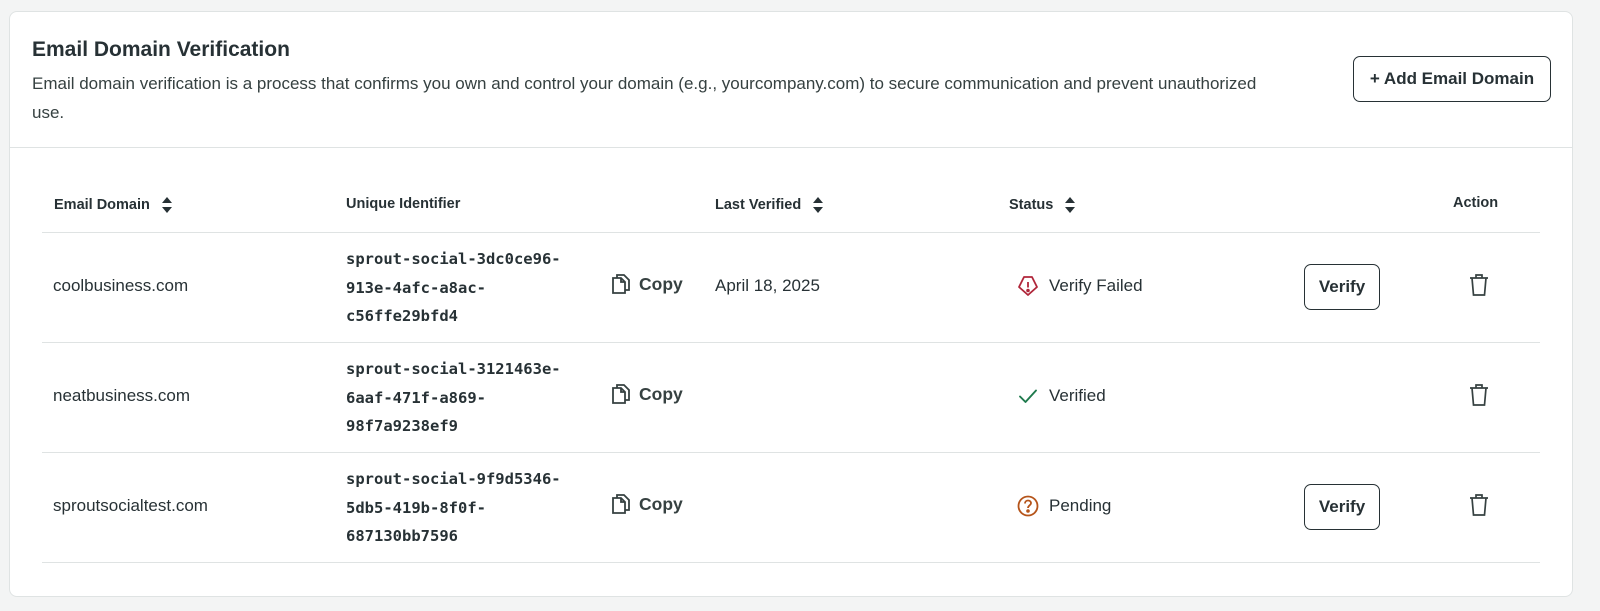 This screenshot has width=1600, height=611. What do you see at coordinates (1028, 506) in the screenshot?
I see `question-icon` at bounding box center [1028, 506].